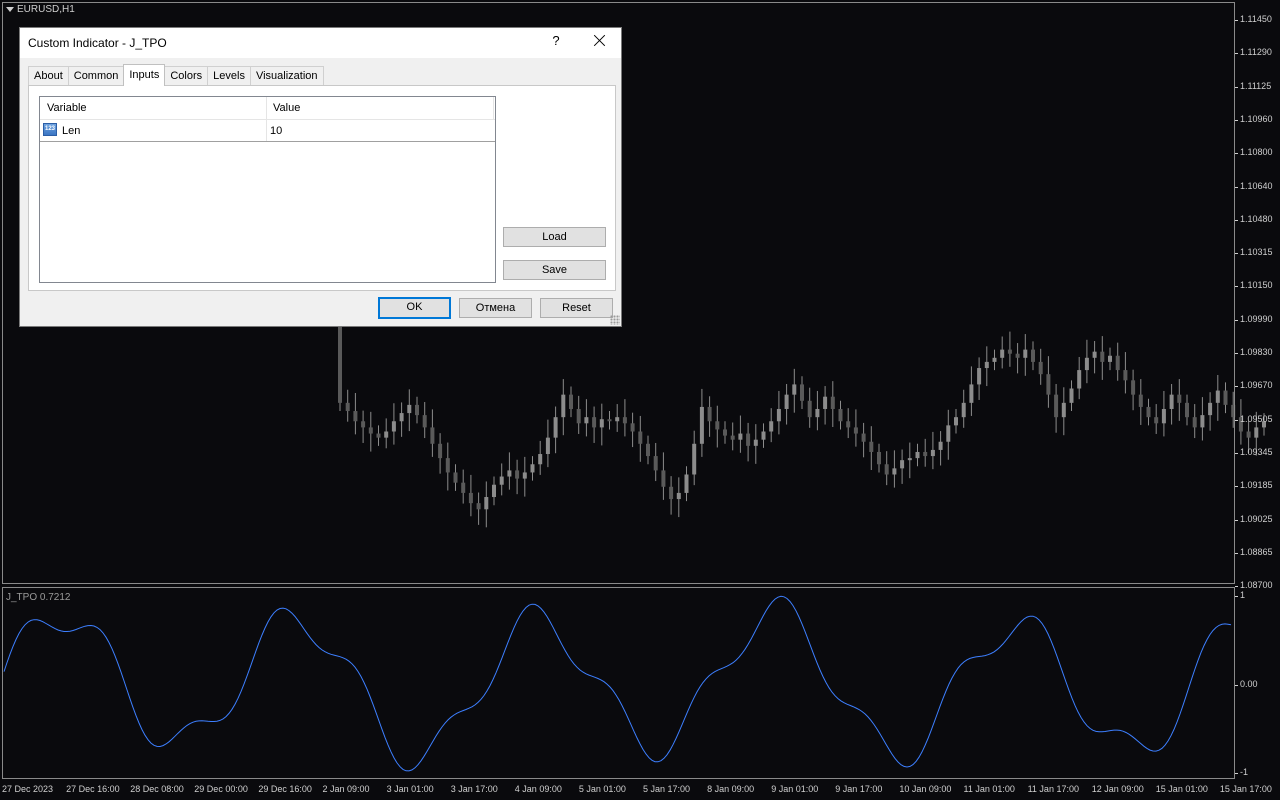  I want to click on time-tick-label: 3 Jan 17:00, so click(474, 789).